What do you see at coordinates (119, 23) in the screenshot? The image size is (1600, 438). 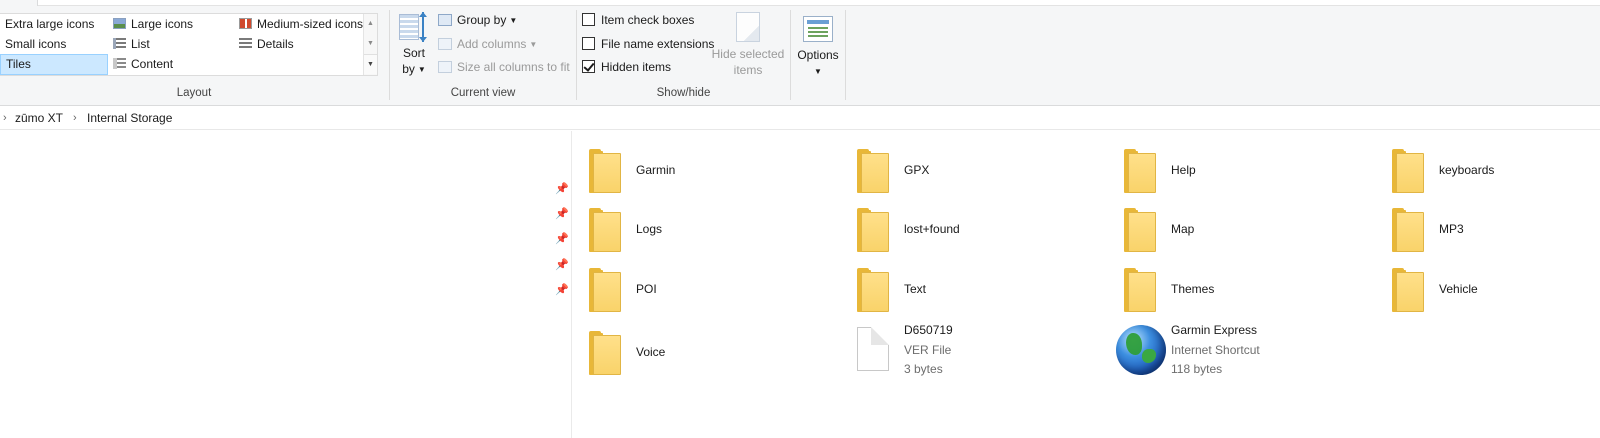 I see `large-icons-icon` at bounding box center [119, 23].